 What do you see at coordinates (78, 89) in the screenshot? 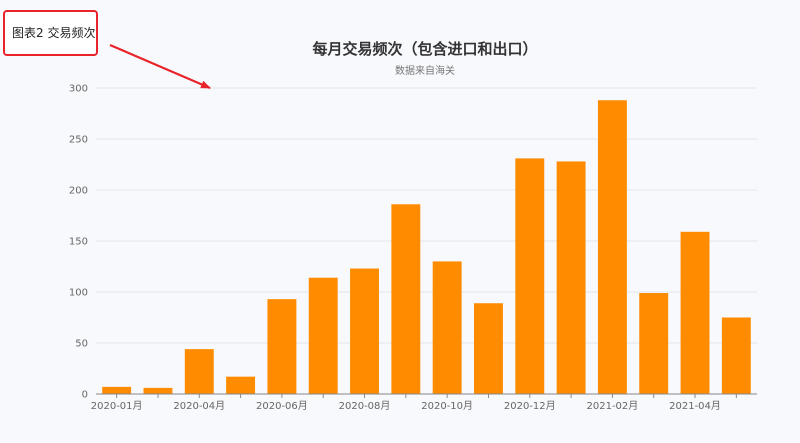
I see `y-tick-label: 300` at bounding box center [78, 89].